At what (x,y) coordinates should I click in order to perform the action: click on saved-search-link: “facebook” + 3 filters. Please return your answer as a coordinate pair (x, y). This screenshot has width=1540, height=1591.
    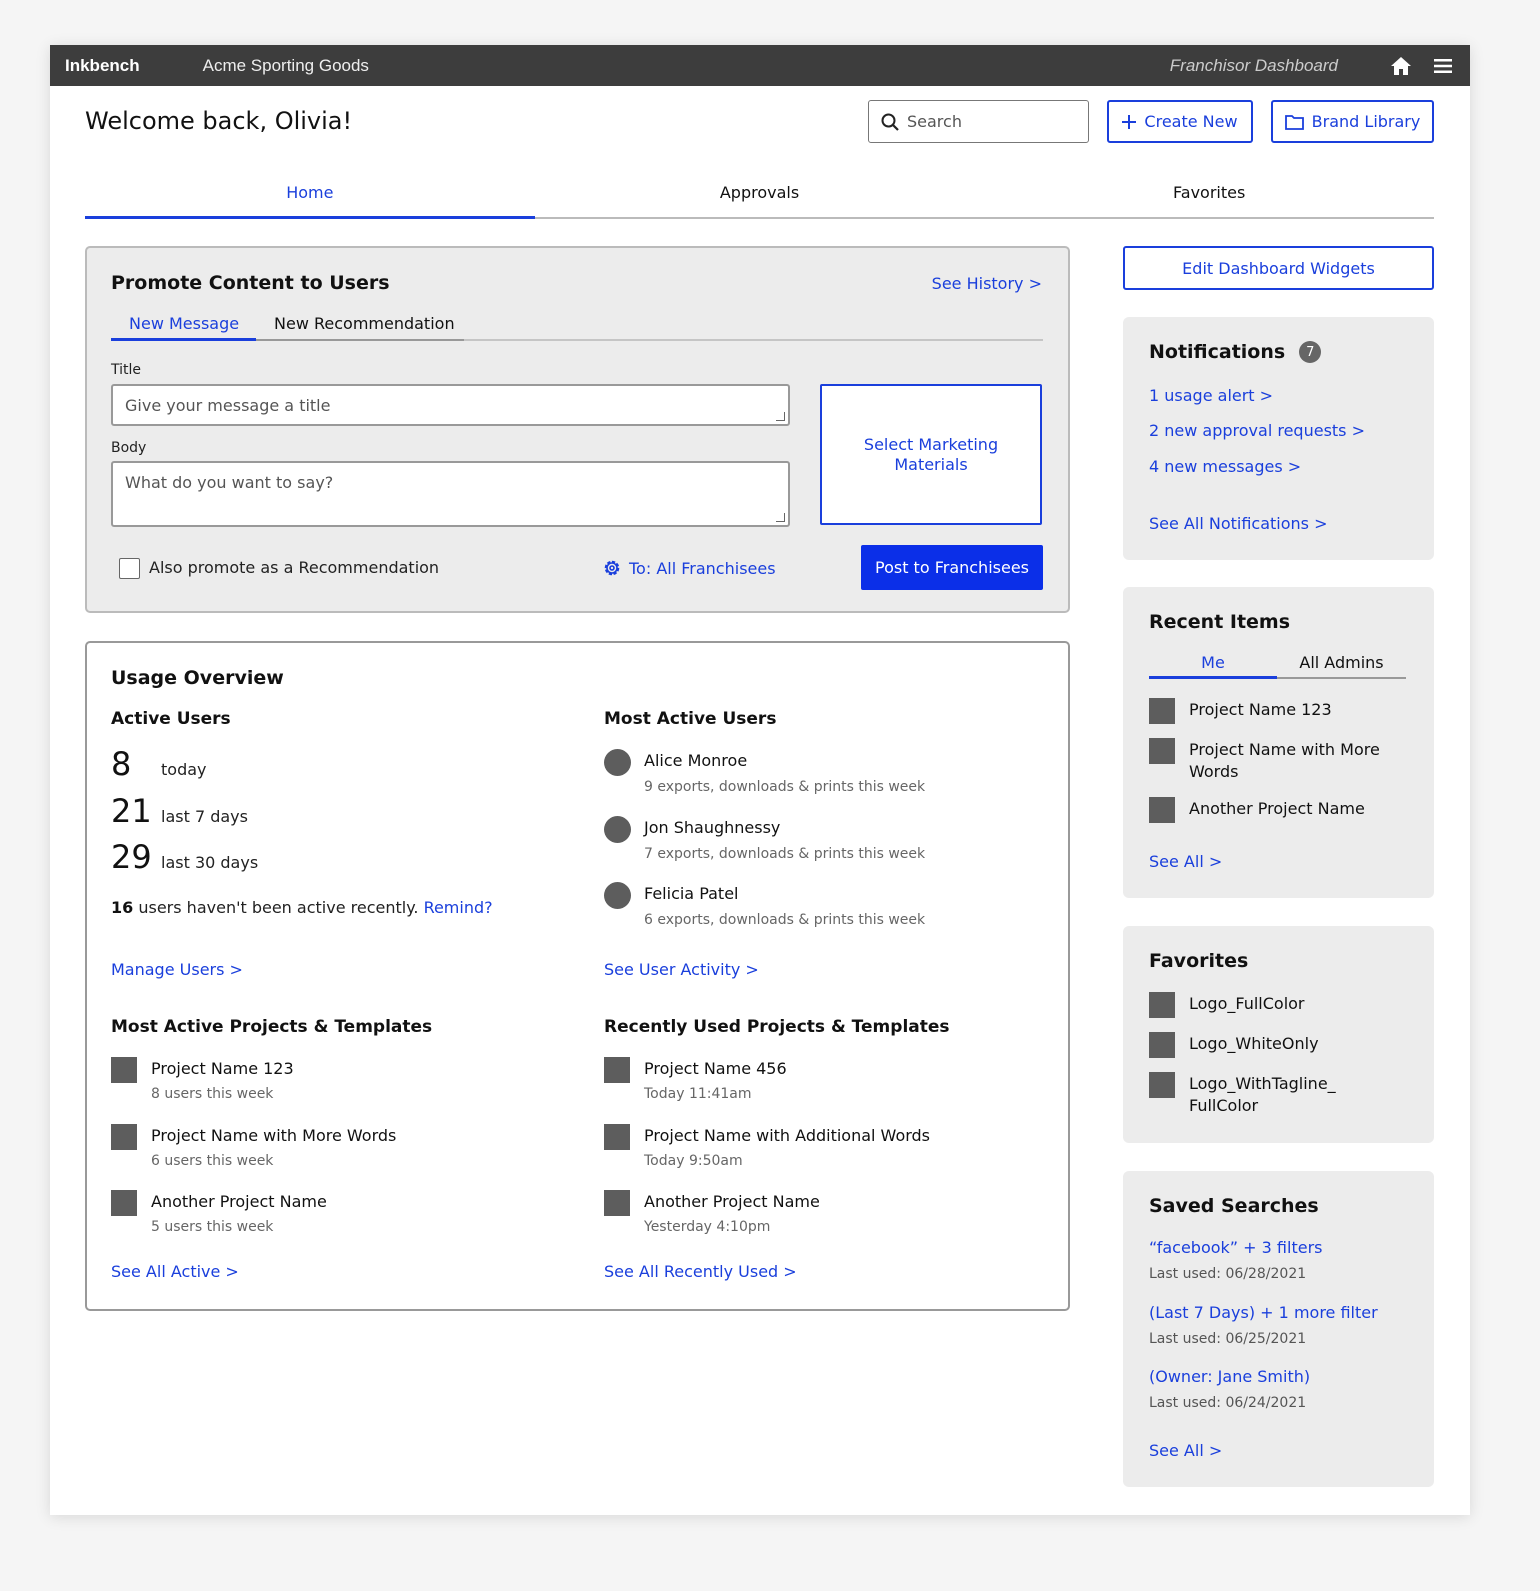
    Looking at the image, I should click on (1235, 1247).